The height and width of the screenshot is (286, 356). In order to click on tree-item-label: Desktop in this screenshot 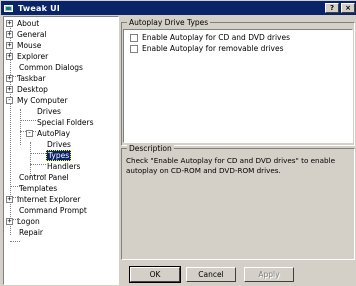, I will do `click(32, 89)`.